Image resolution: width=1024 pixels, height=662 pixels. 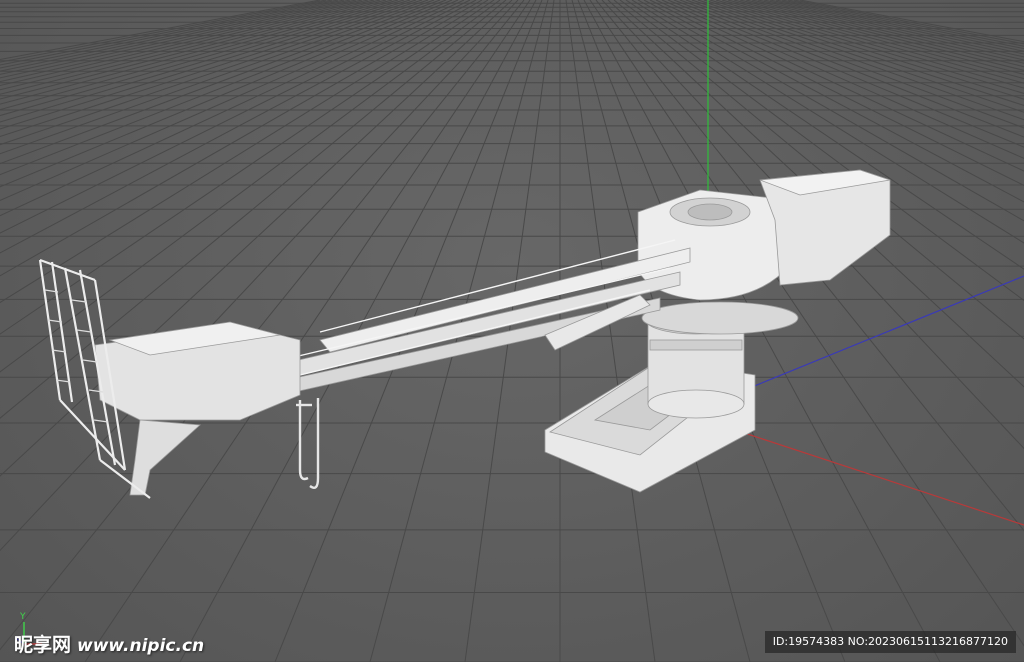 I want to click on column-band, so click(x=696, y=345).